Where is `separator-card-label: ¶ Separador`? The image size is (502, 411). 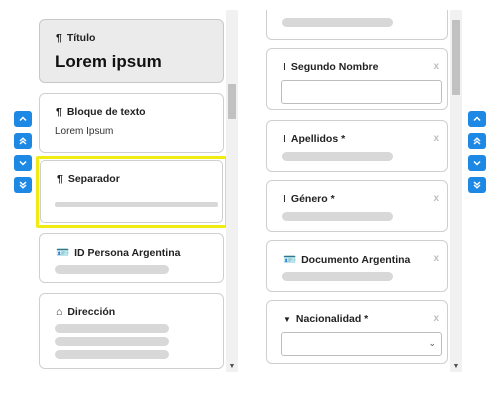
separator-card-label: ¶ Separador is located at coordinates (88, 179).